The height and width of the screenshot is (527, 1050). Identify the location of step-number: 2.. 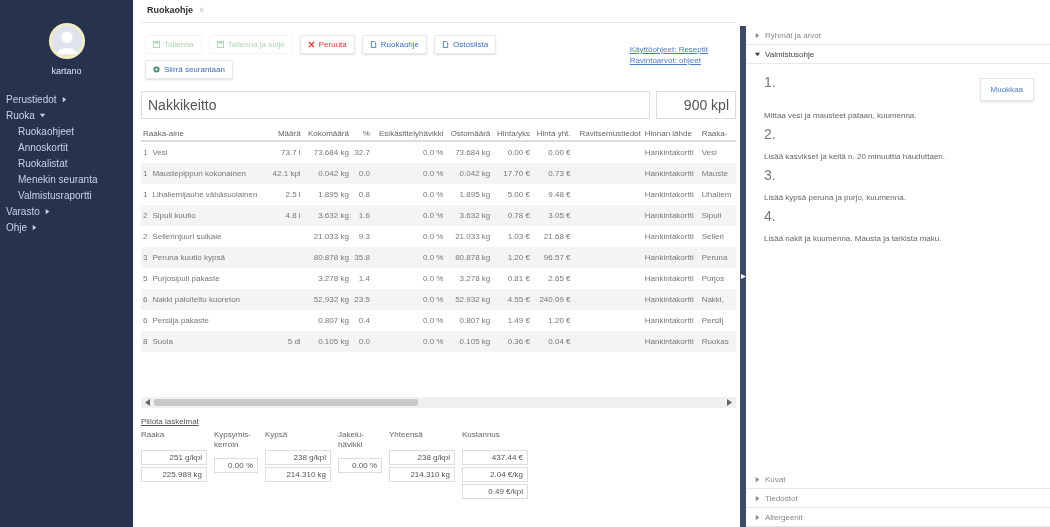
(770, 134).